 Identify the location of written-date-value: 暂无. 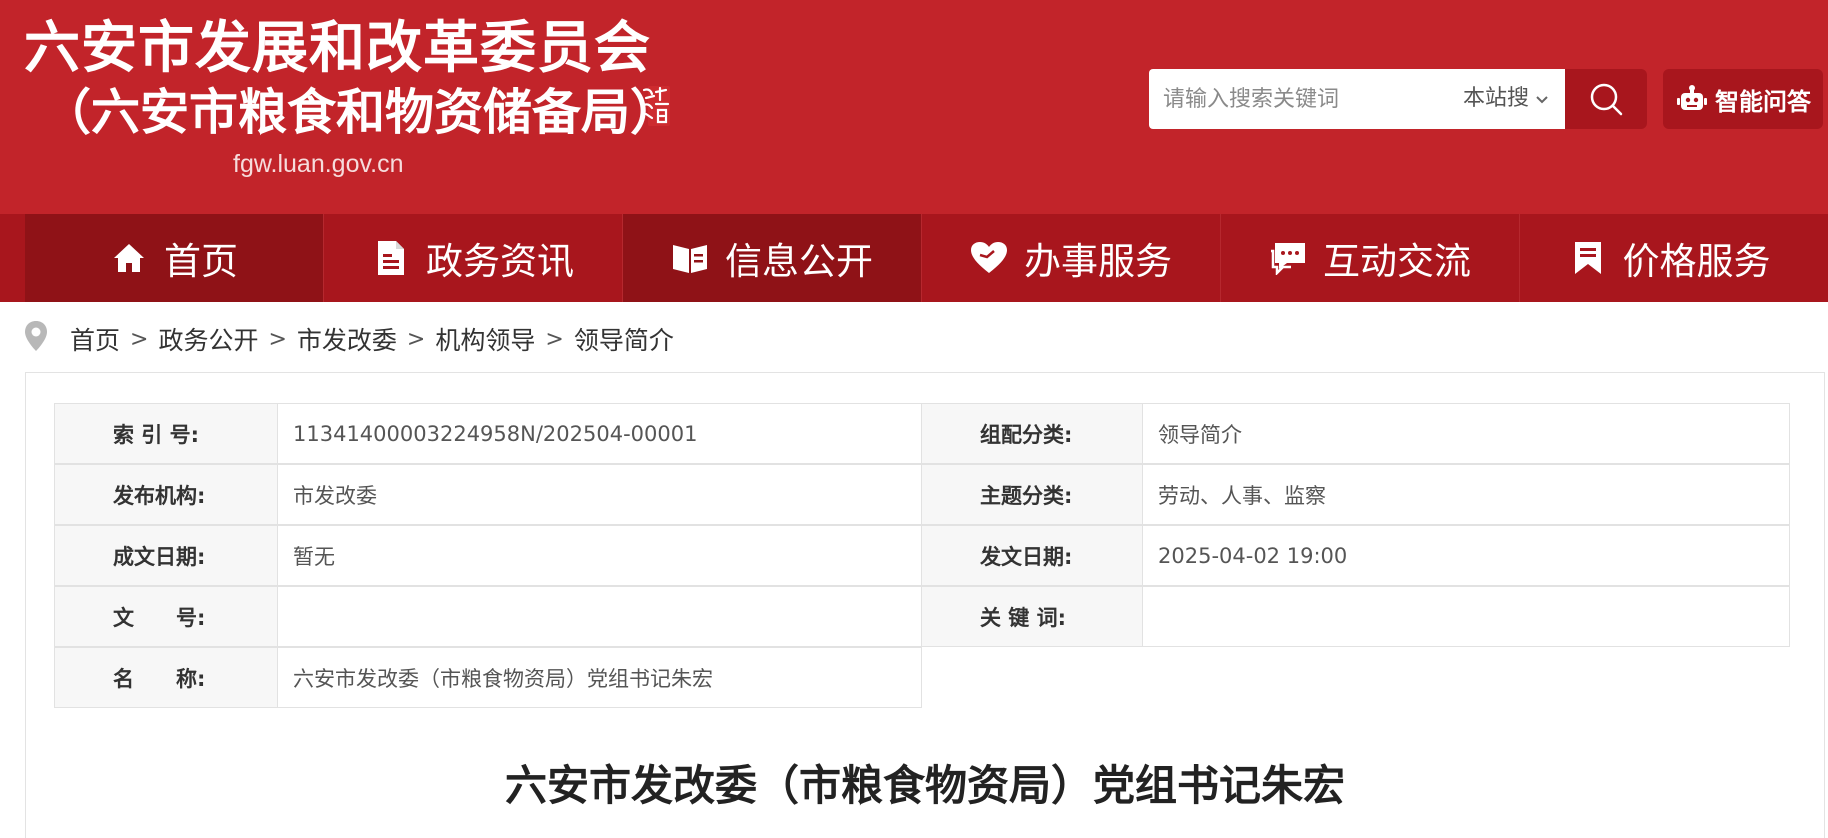
(599, 555).